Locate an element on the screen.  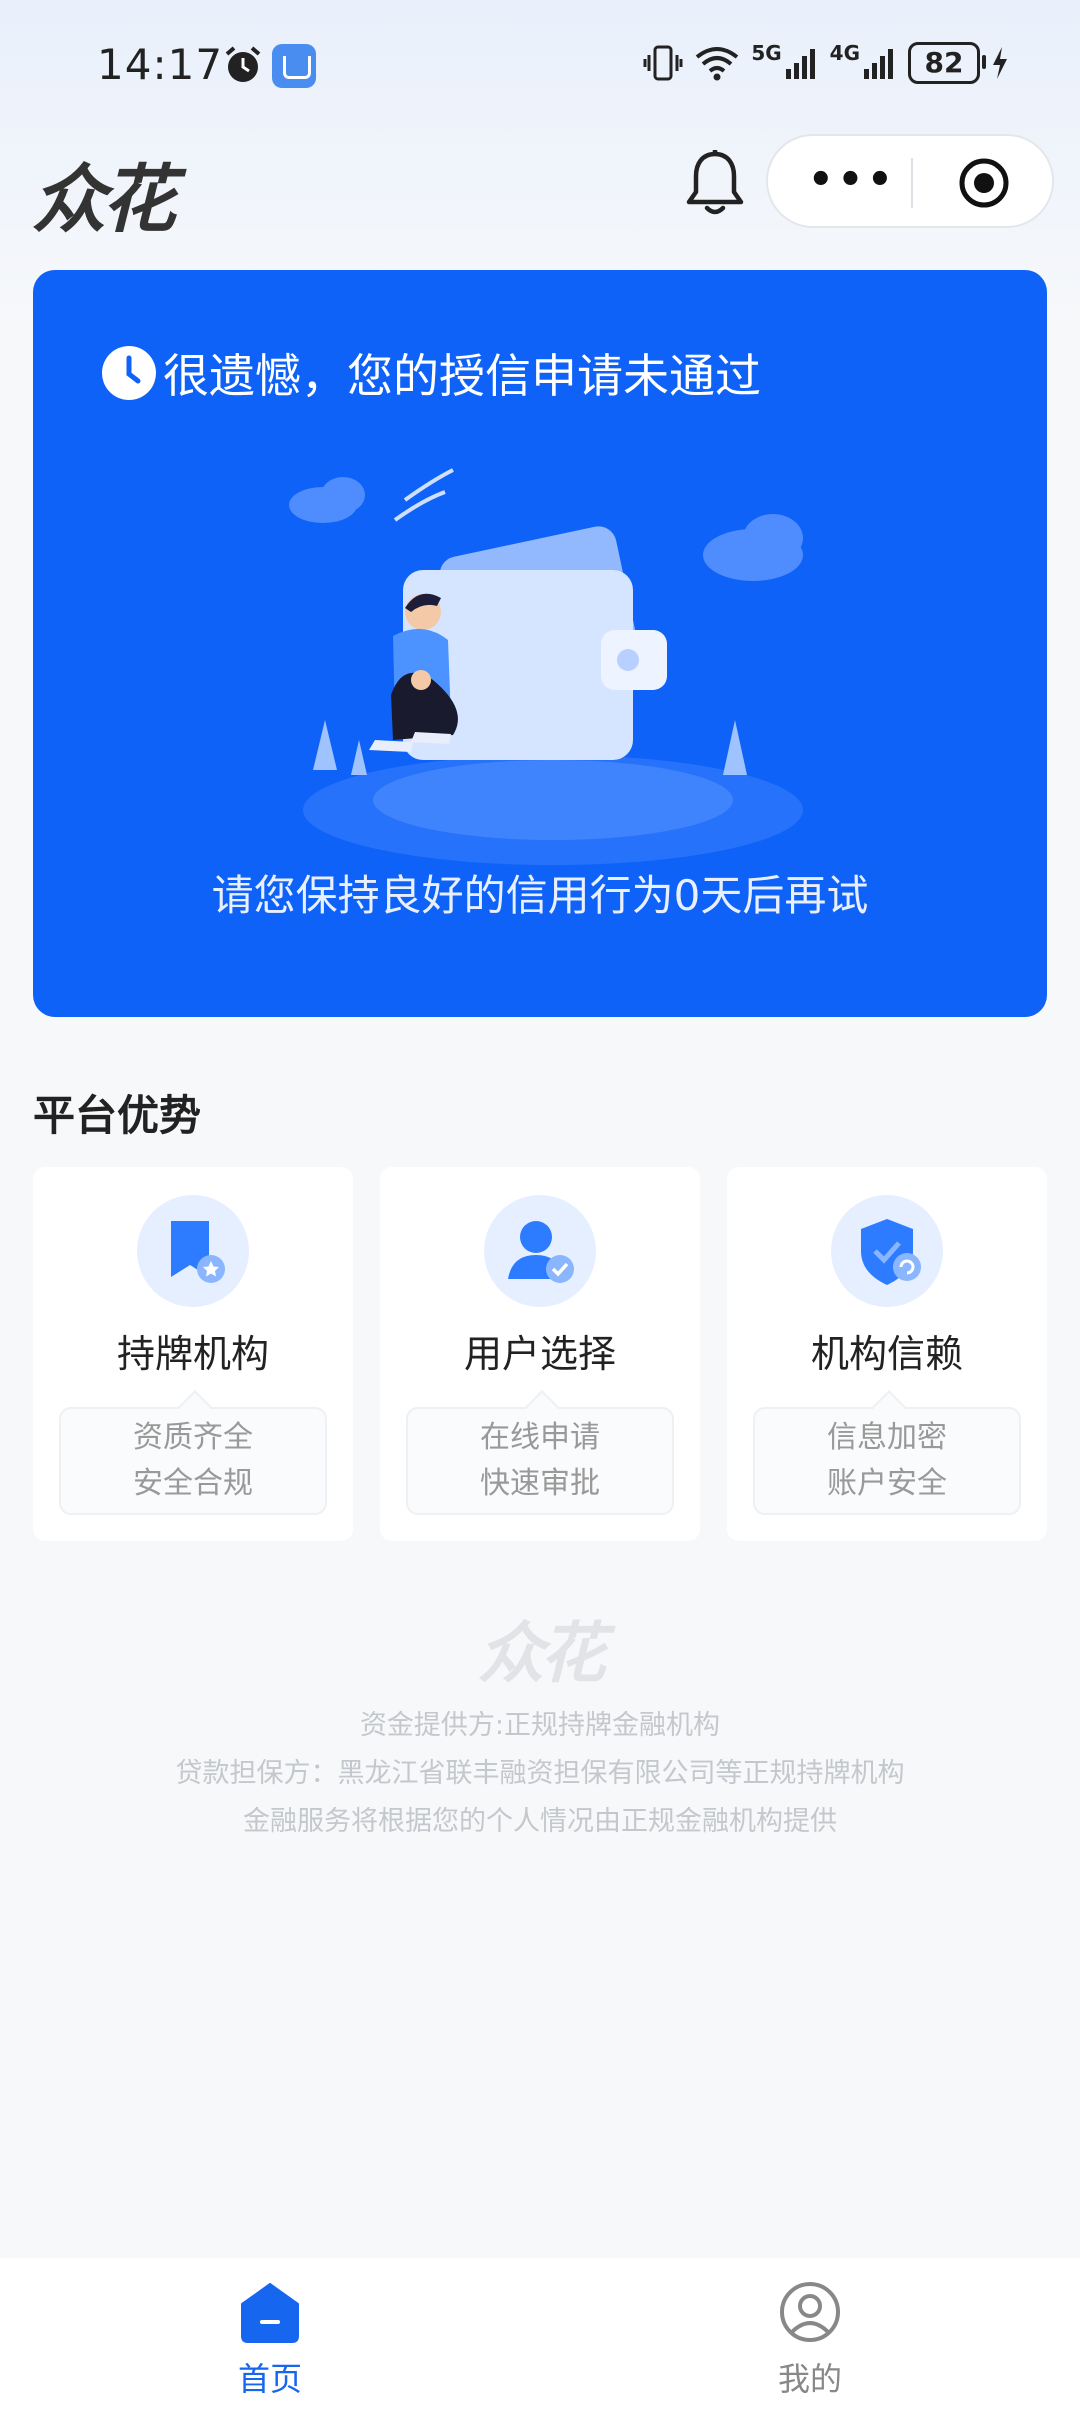
advantage-card-trusted: 机构信赖 信息加密 账户安全 is located at coordinates (887, 1354).